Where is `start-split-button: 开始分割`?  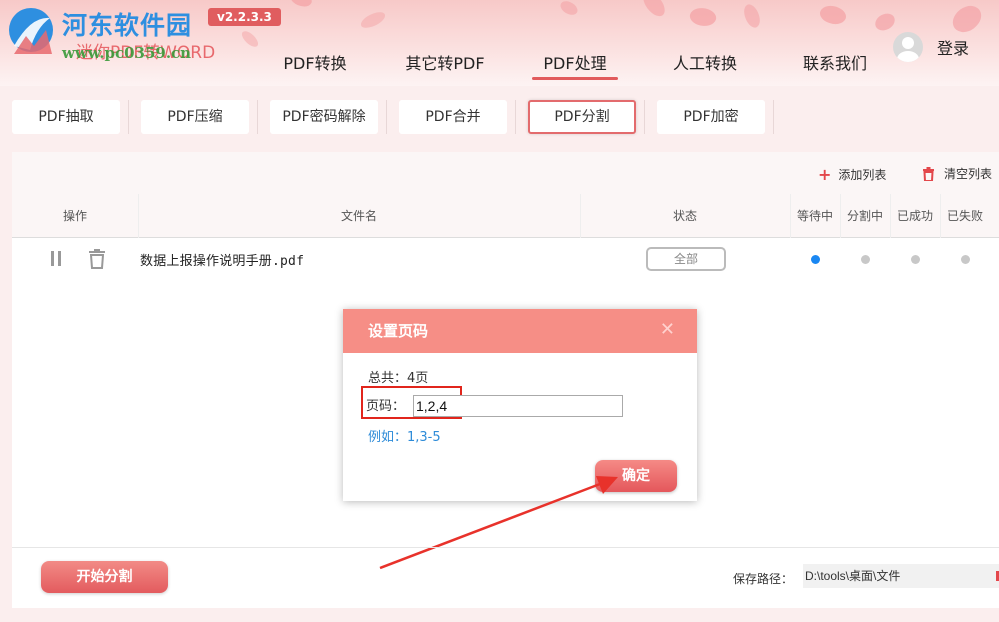
start-split-button: 开始分割 is located at coordinates (104, 577).